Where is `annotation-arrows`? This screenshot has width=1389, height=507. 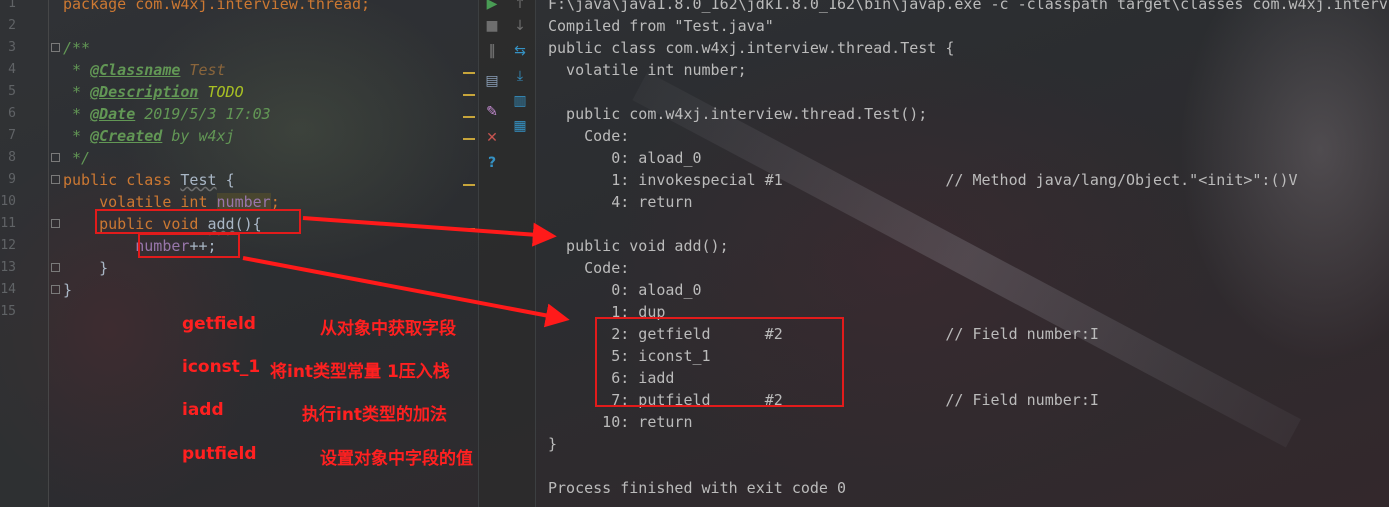 annotation-arrows is located at coordinates (406, 272).